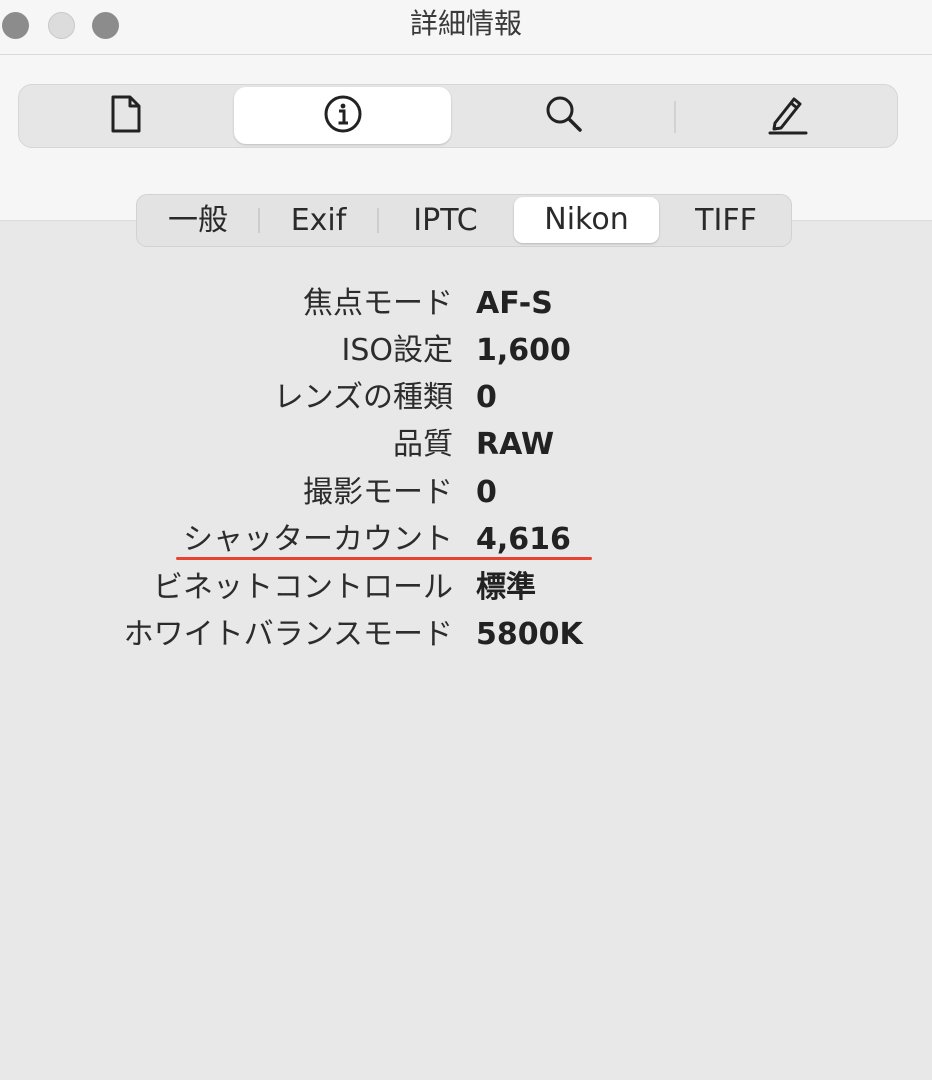 Image resolution: width=932 pixels, height=1080 pixels. I want to click on row-label: ビネットコントロール, so click(303, 587).